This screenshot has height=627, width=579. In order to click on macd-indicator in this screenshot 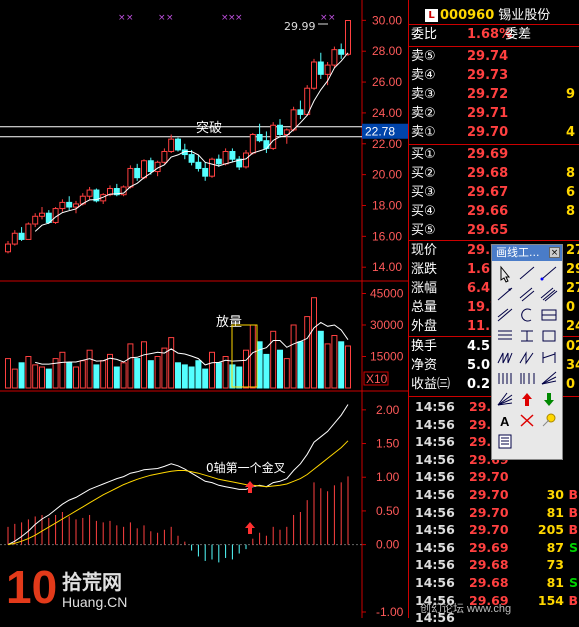, I will do `click(178, 483)`.